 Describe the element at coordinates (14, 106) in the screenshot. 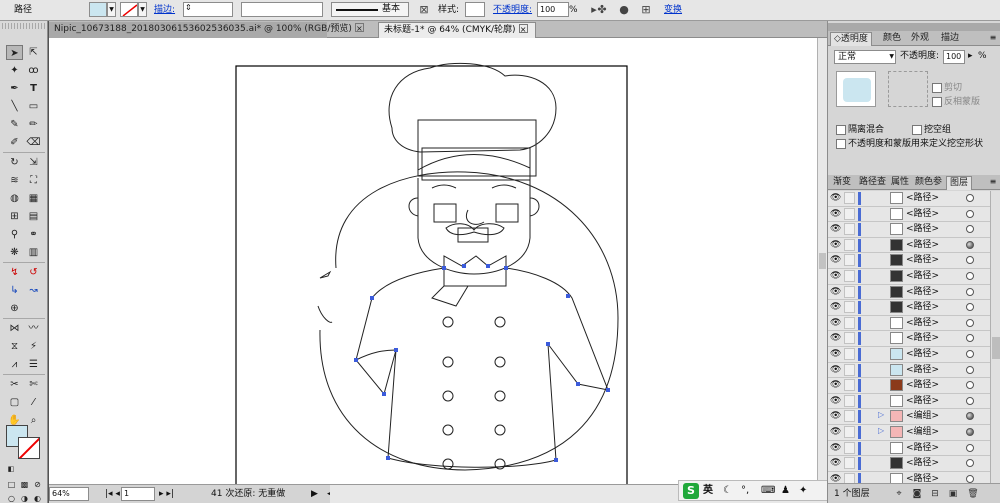

I see `line-tool-icon: ╲` at that location.